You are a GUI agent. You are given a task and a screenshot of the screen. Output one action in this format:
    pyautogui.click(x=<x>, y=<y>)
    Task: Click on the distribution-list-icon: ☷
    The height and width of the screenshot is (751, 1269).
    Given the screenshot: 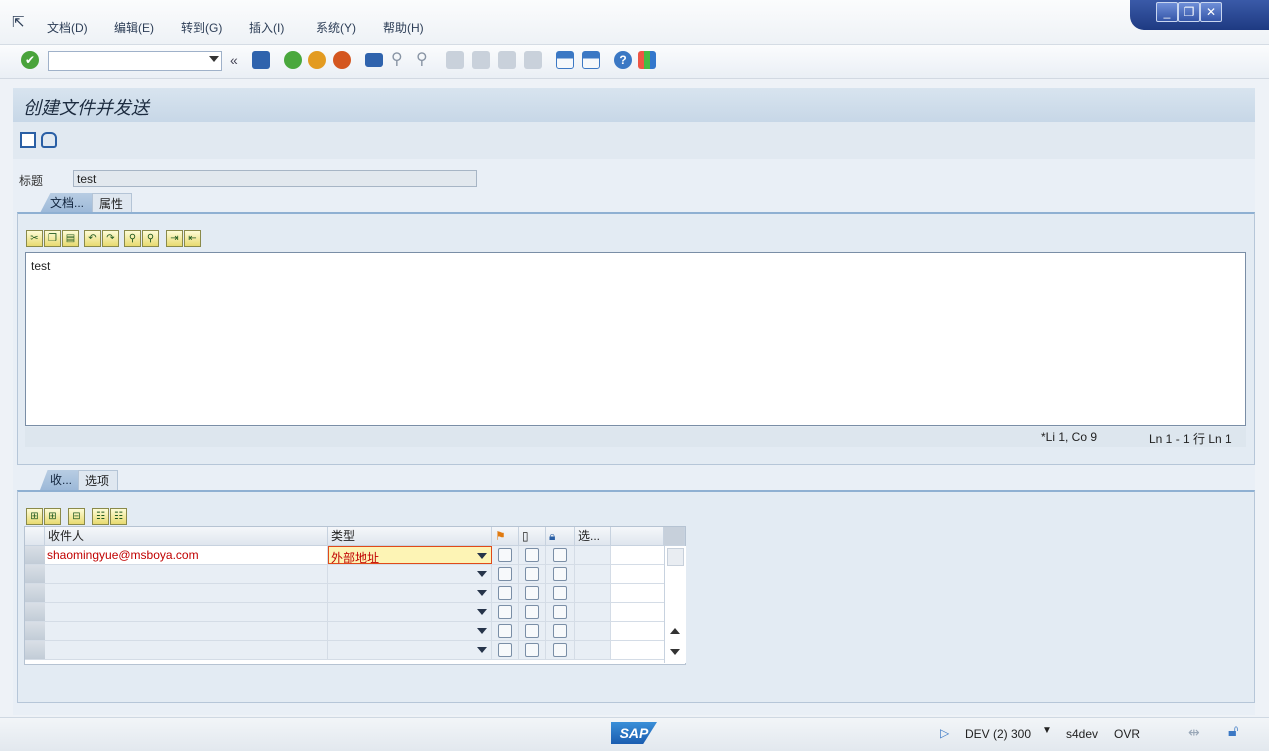 What is the action you would take?
    pyautogui.click(x=100, y=516)
    